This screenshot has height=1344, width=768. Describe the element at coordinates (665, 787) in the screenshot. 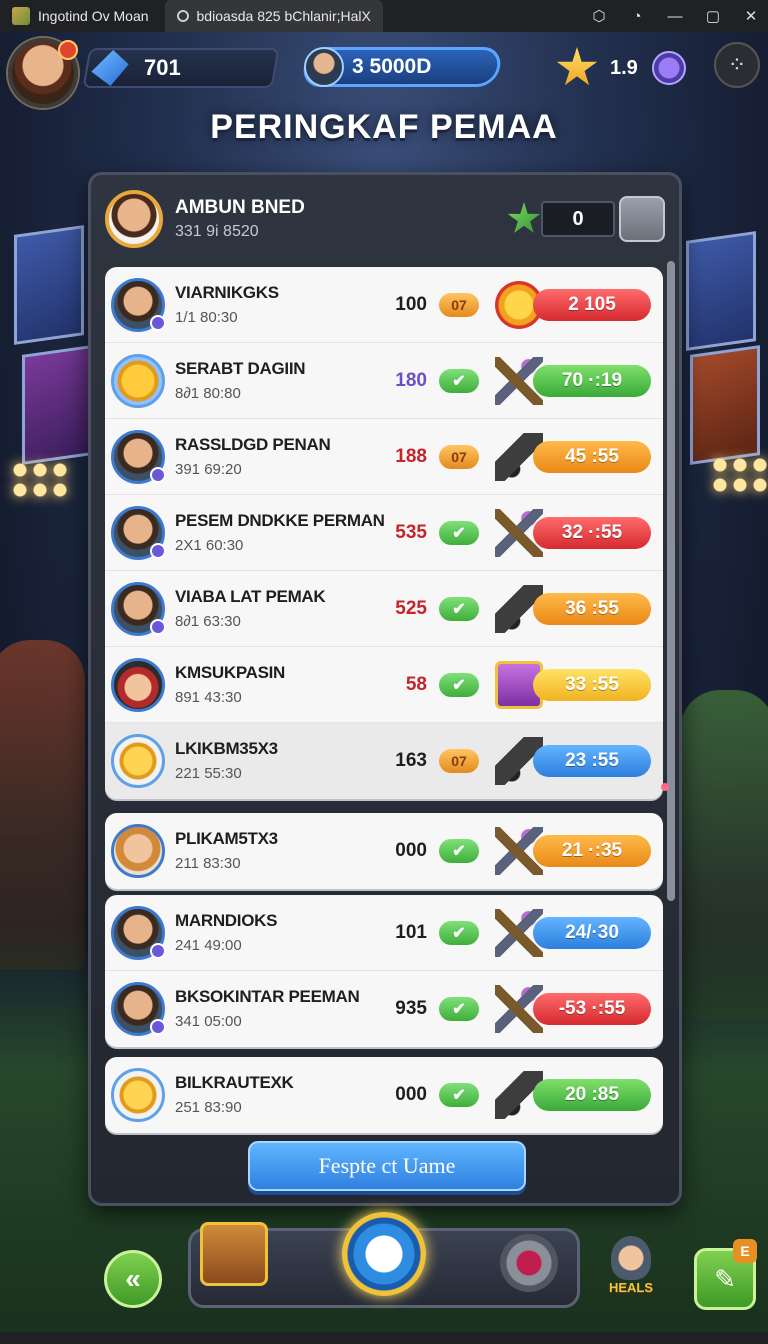

I see `scroll-indicator` at that location.